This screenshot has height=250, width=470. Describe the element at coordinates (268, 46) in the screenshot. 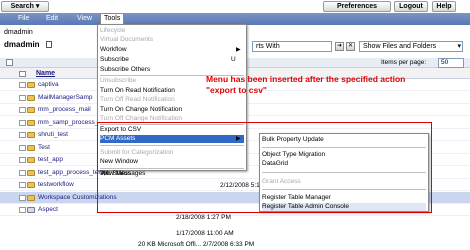

I see `filter-input-text: rts With` at that location.